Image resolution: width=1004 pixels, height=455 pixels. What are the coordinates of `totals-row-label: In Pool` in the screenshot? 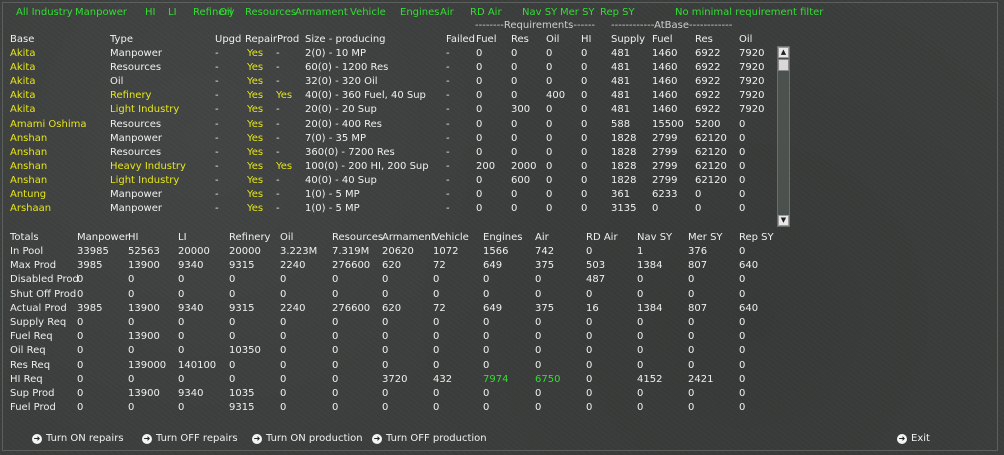 It's located at (27, 251).